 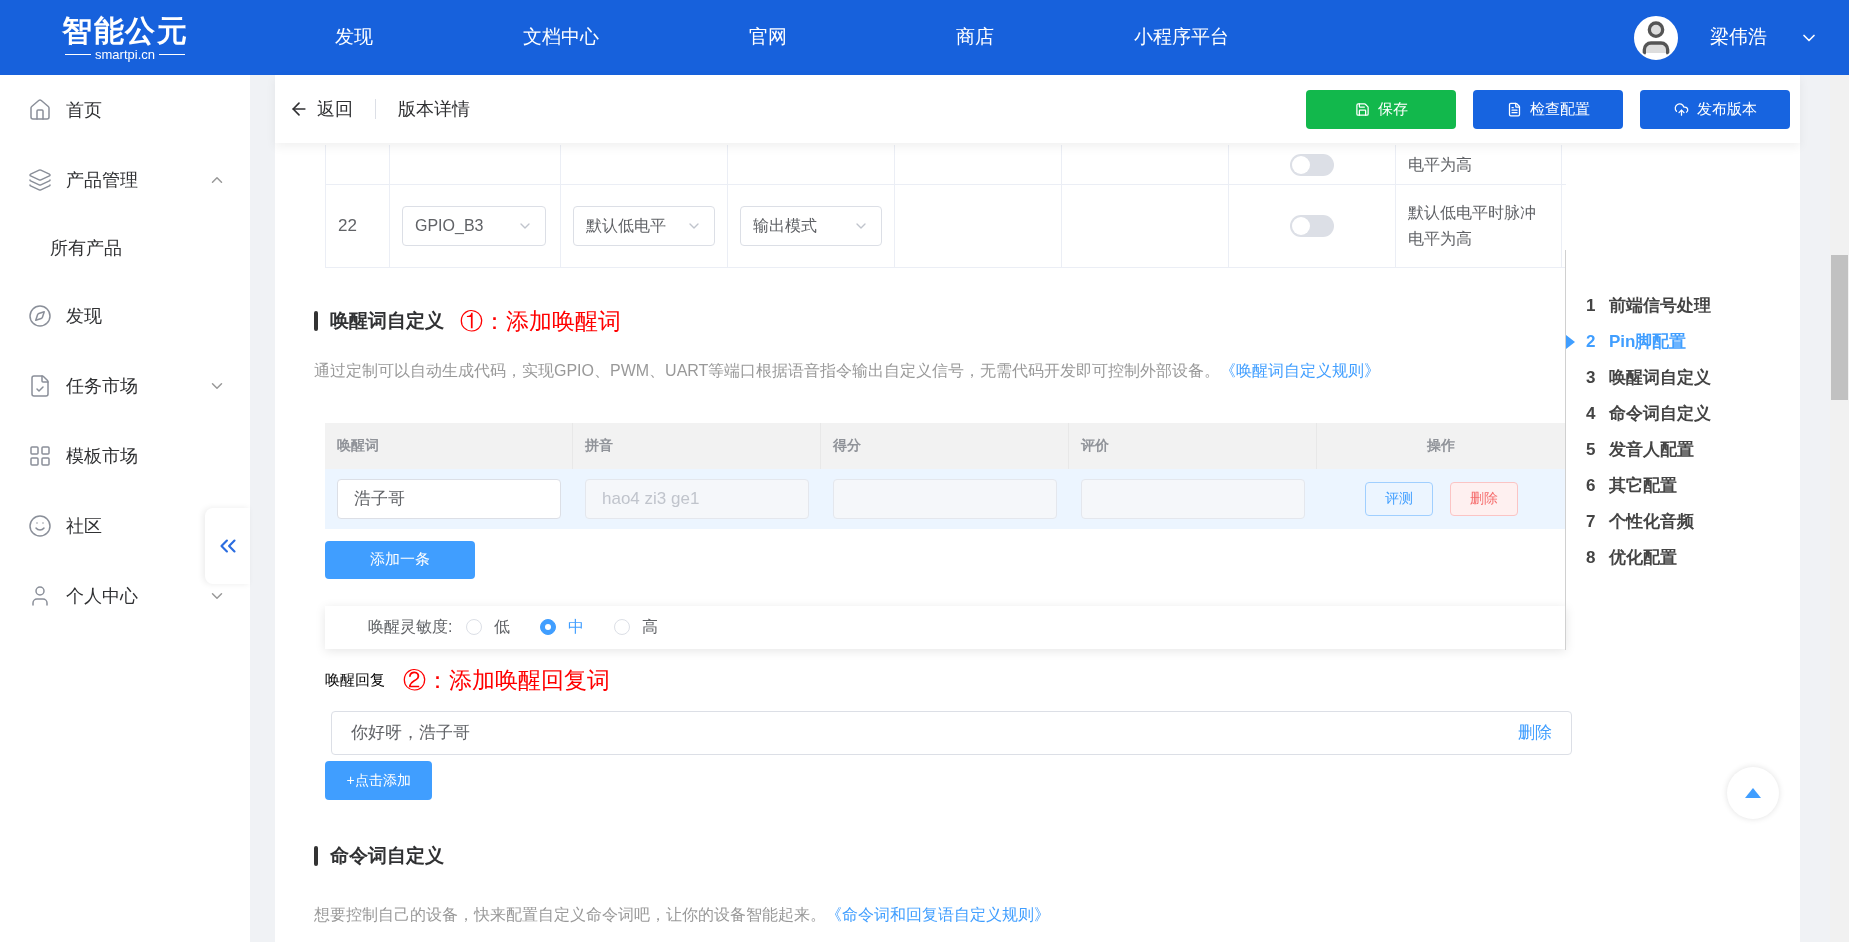 What do you see at coordinates (506, 680) in the screenshot?
I see `annotation: ②：添加唤醒回复词` at bounding box center [506, 680].